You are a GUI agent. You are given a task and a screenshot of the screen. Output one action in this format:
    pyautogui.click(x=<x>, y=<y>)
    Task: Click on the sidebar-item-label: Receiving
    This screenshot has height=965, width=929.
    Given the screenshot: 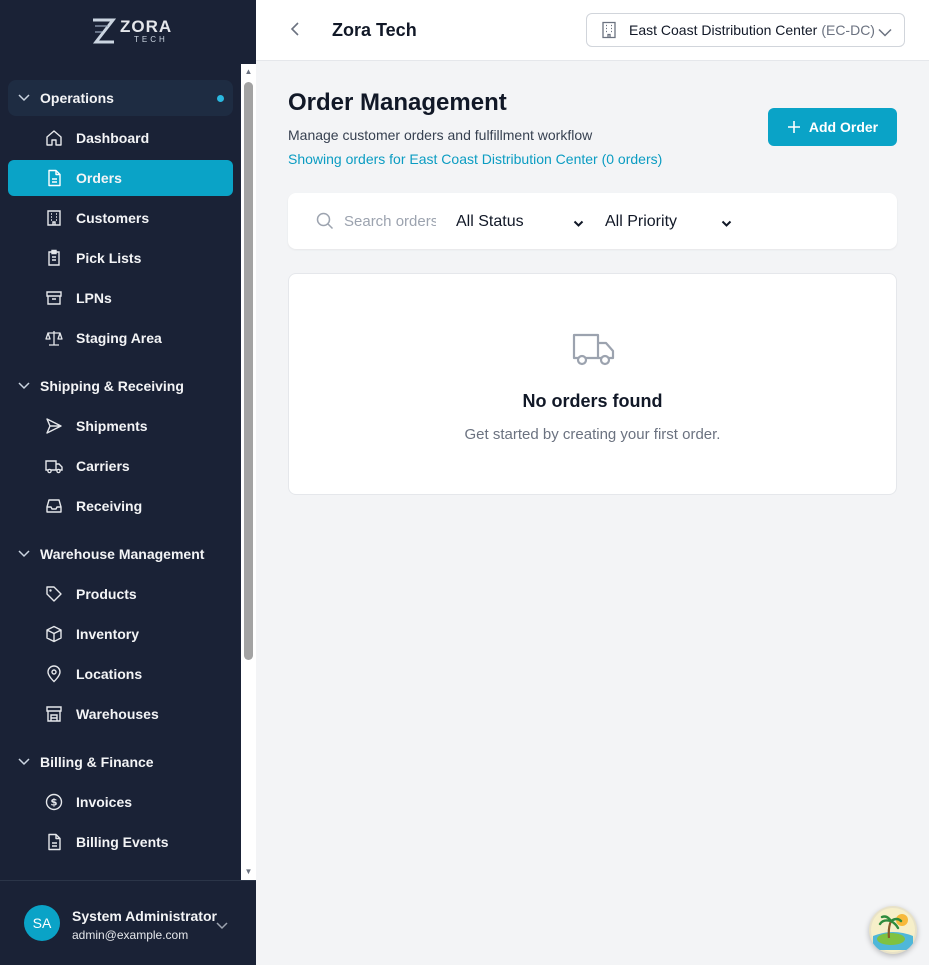 What is the action you would take?
    pyautogui.click(x=109, y=506)
    